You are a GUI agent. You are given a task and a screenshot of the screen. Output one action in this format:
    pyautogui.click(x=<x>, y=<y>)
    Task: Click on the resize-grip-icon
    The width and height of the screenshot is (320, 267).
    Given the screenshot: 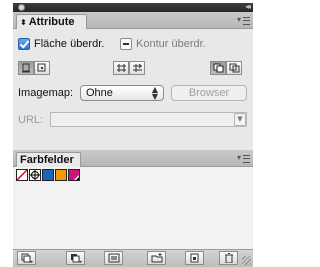 What is the action you would take?
    pyautogui.click(x=246, y=260)
    